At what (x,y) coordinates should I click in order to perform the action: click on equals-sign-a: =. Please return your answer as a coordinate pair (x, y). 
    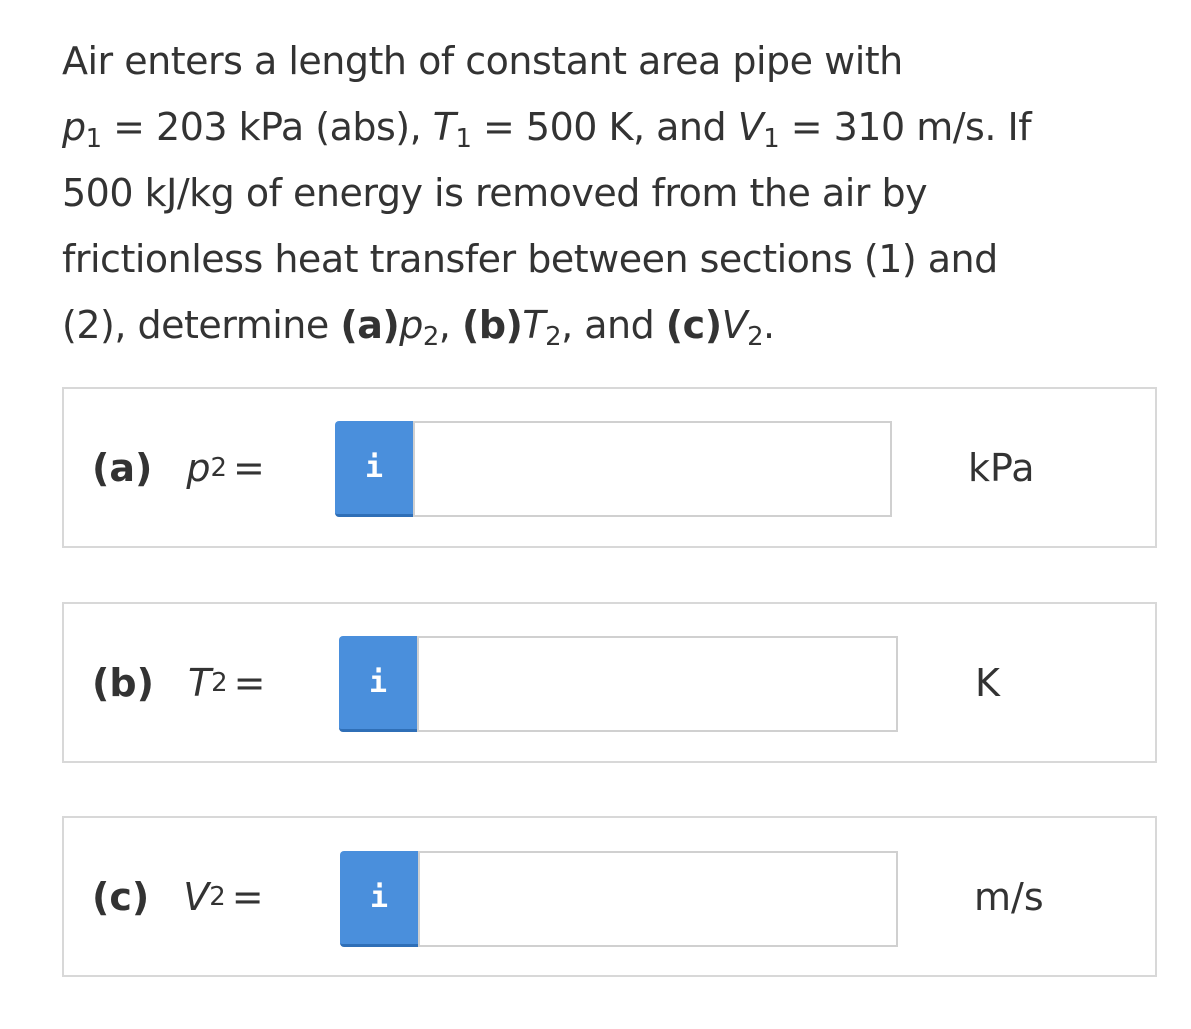
    Looking at the image, I should click on (248, 467).